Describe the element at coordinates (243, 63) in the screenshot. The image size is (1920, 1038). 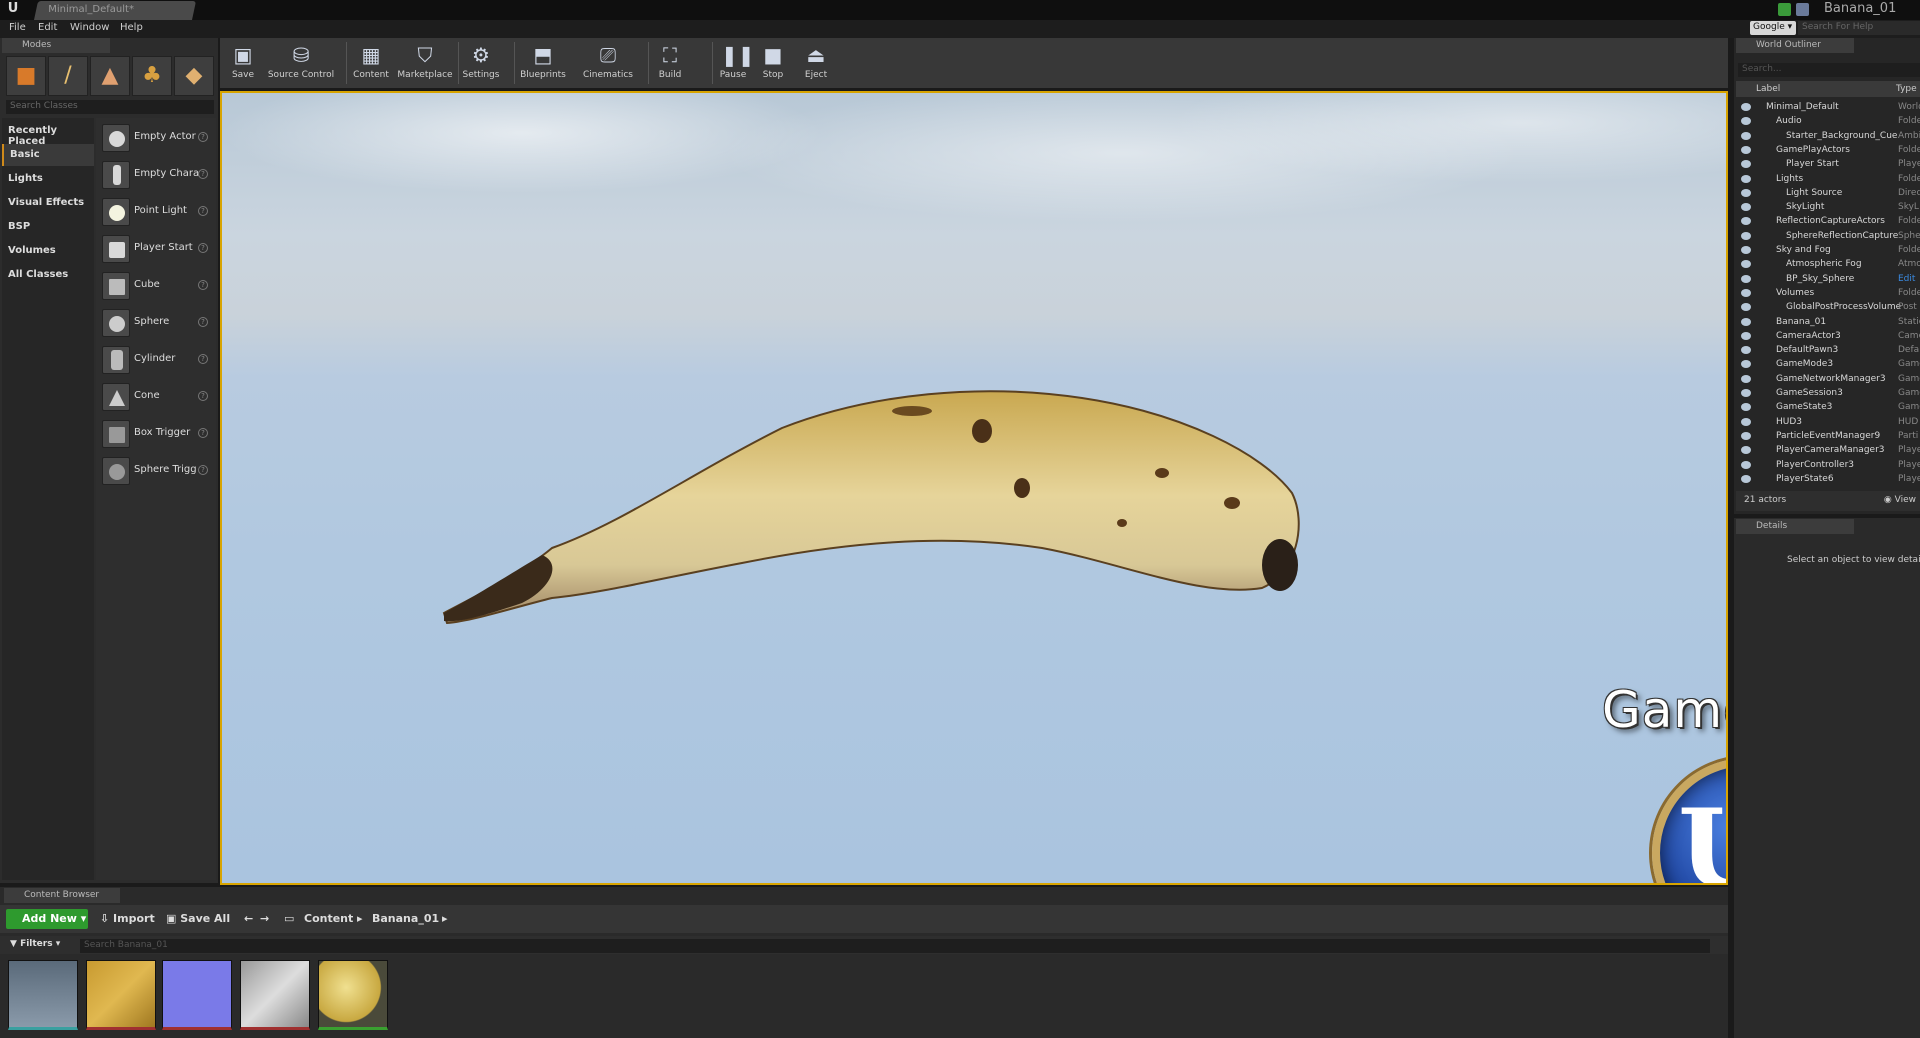
I see `save-button: ▣ Save` at that location.